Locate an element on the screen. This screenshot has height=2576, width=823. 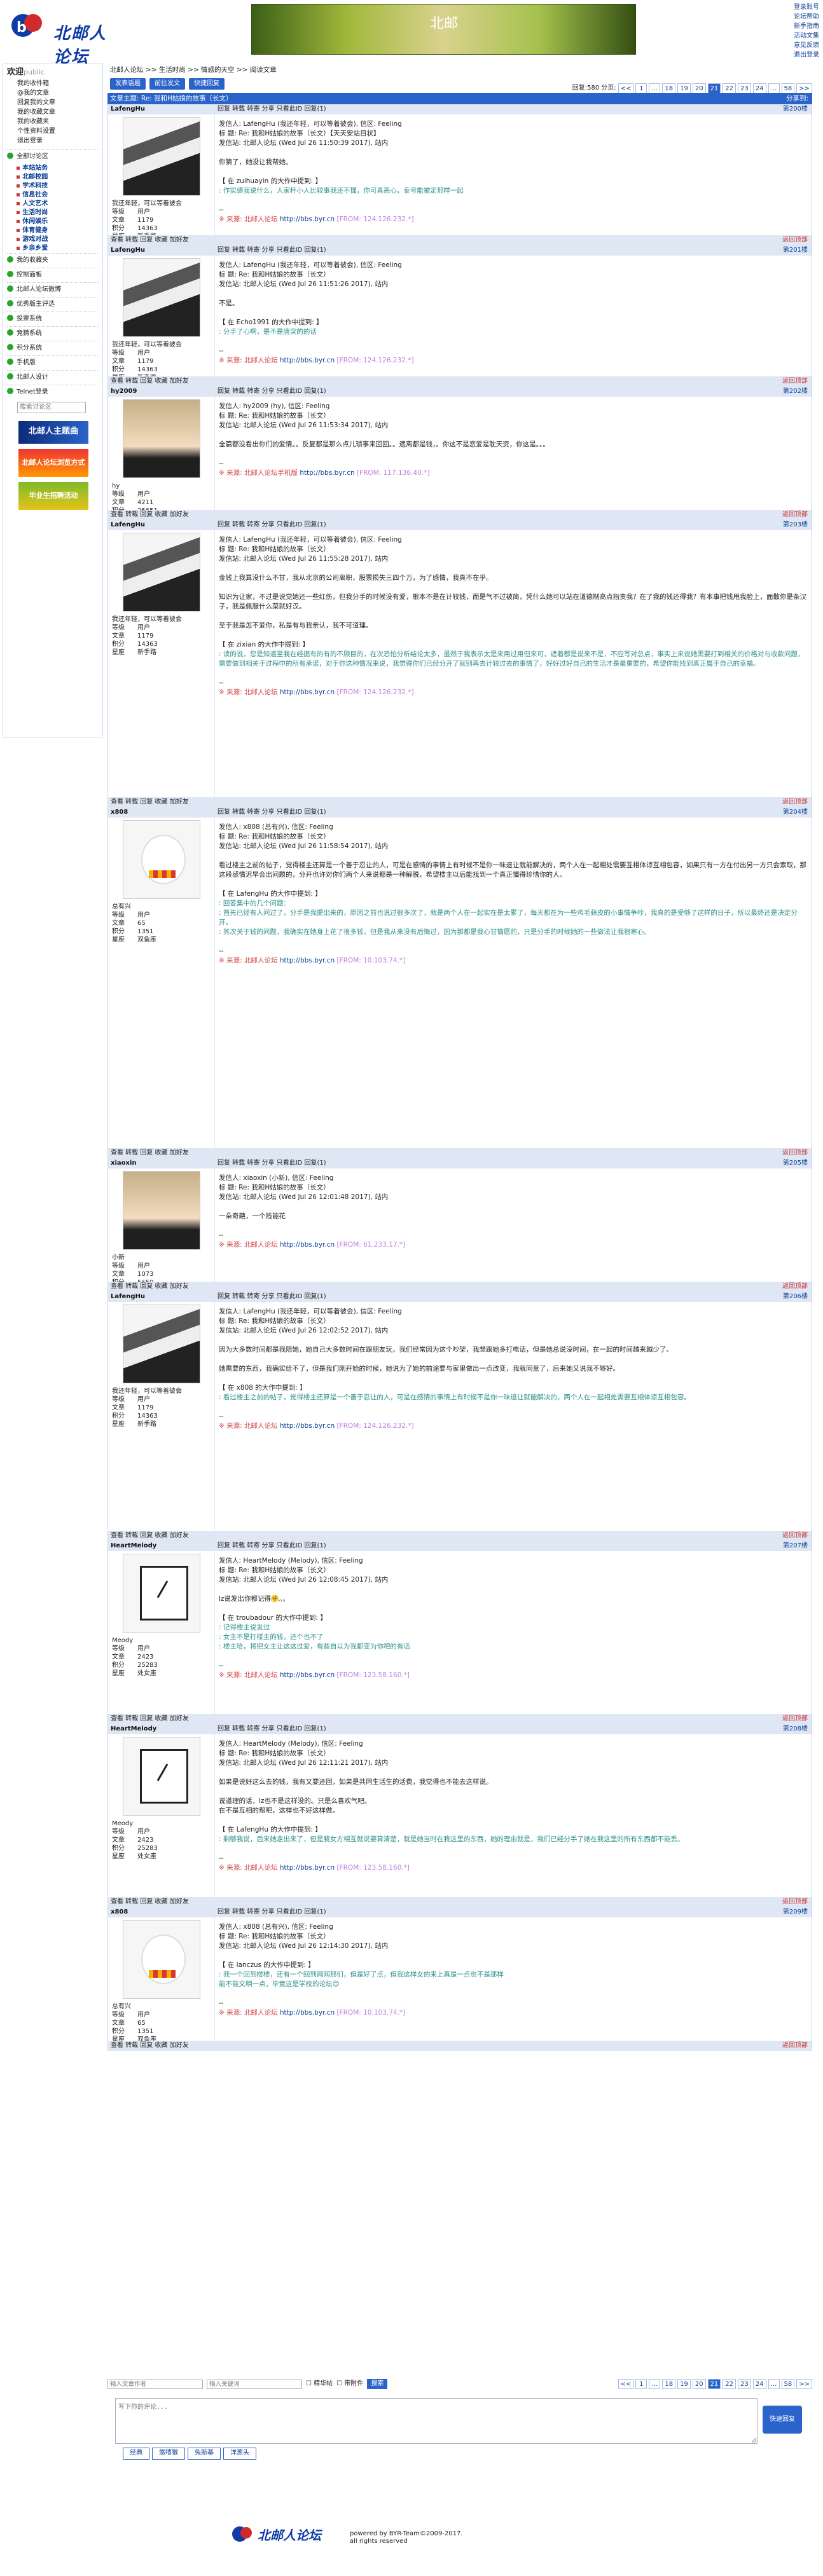
top-link: 论坛帮助 is located at coordinates (806, 16).